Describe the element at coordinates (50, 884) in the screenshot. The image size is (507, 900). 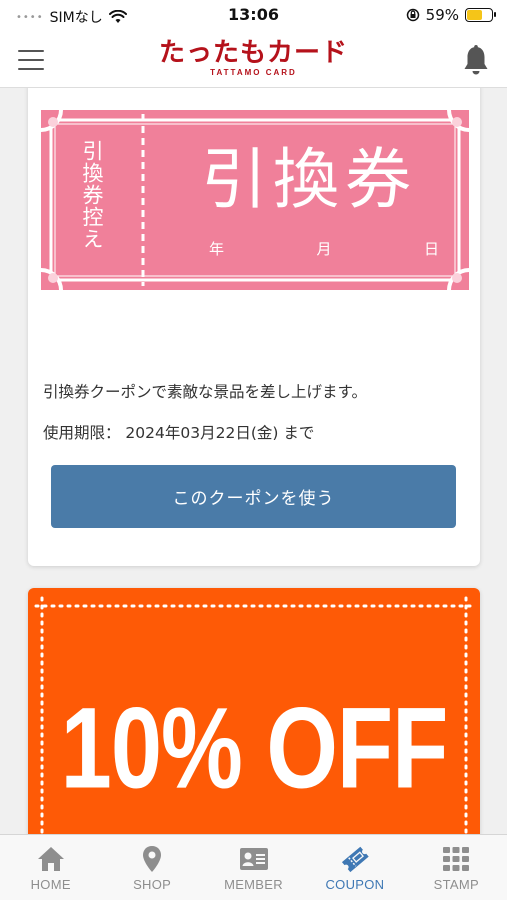
I see `nav-home-label: HOME` at that location.